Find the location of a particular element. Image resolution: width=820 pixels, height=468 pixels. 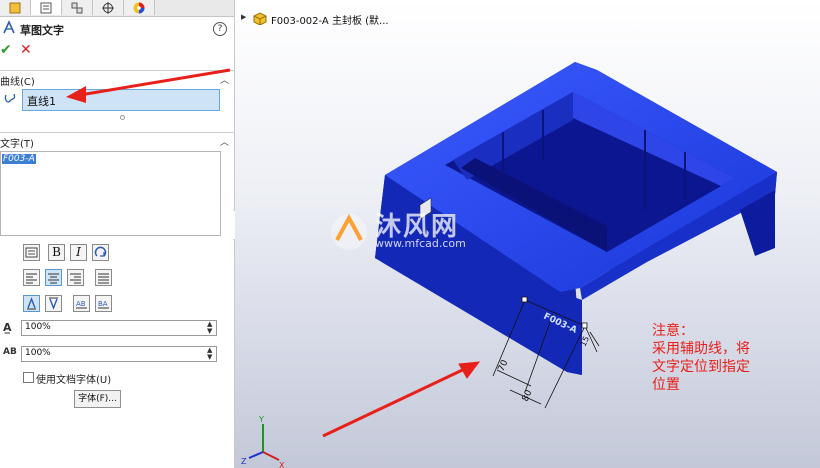

char-spacing-icon: AB is located at coordinates (10, 352).